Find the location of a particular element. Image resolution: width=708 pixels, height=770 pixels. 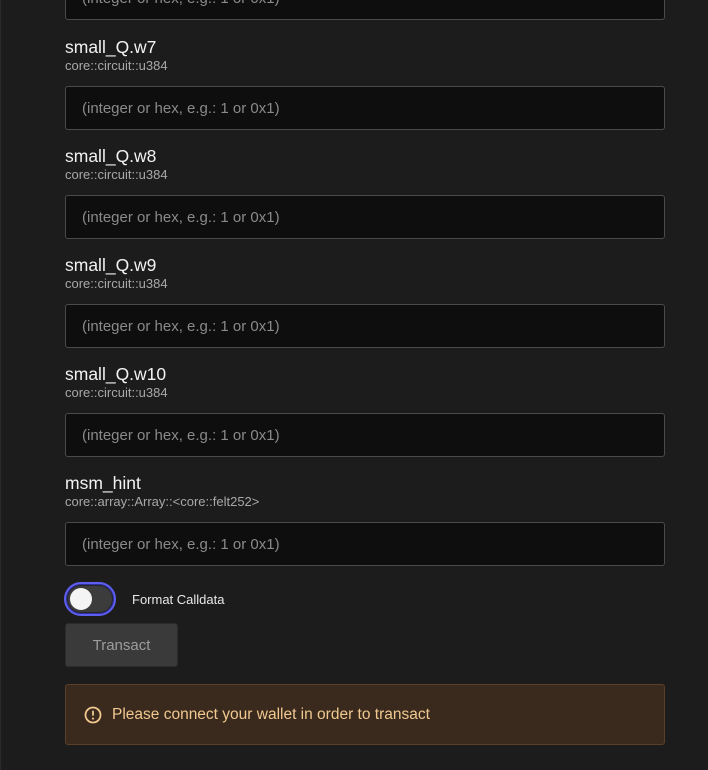

field-small-q-w8: small_Q.w8 core::circuit::u384 is located at coordinates (365, 192).